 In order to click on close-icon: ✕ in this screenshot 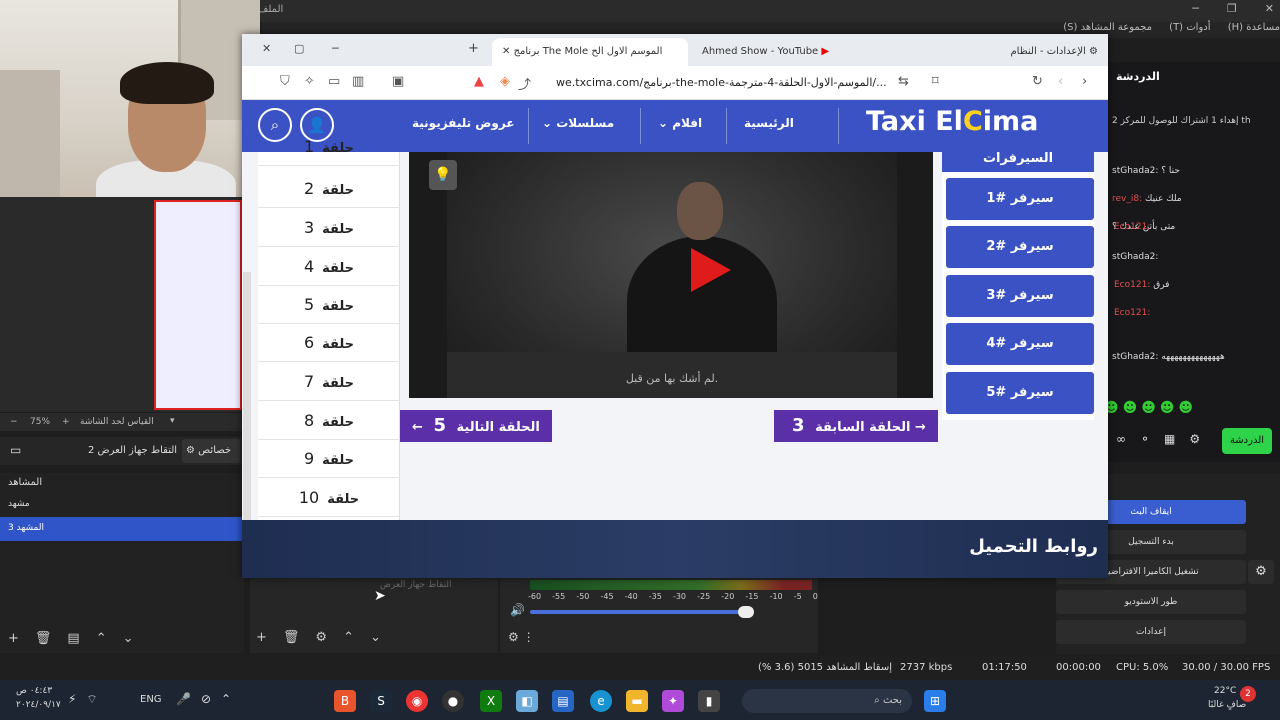, I will do `click(508, 51)`.